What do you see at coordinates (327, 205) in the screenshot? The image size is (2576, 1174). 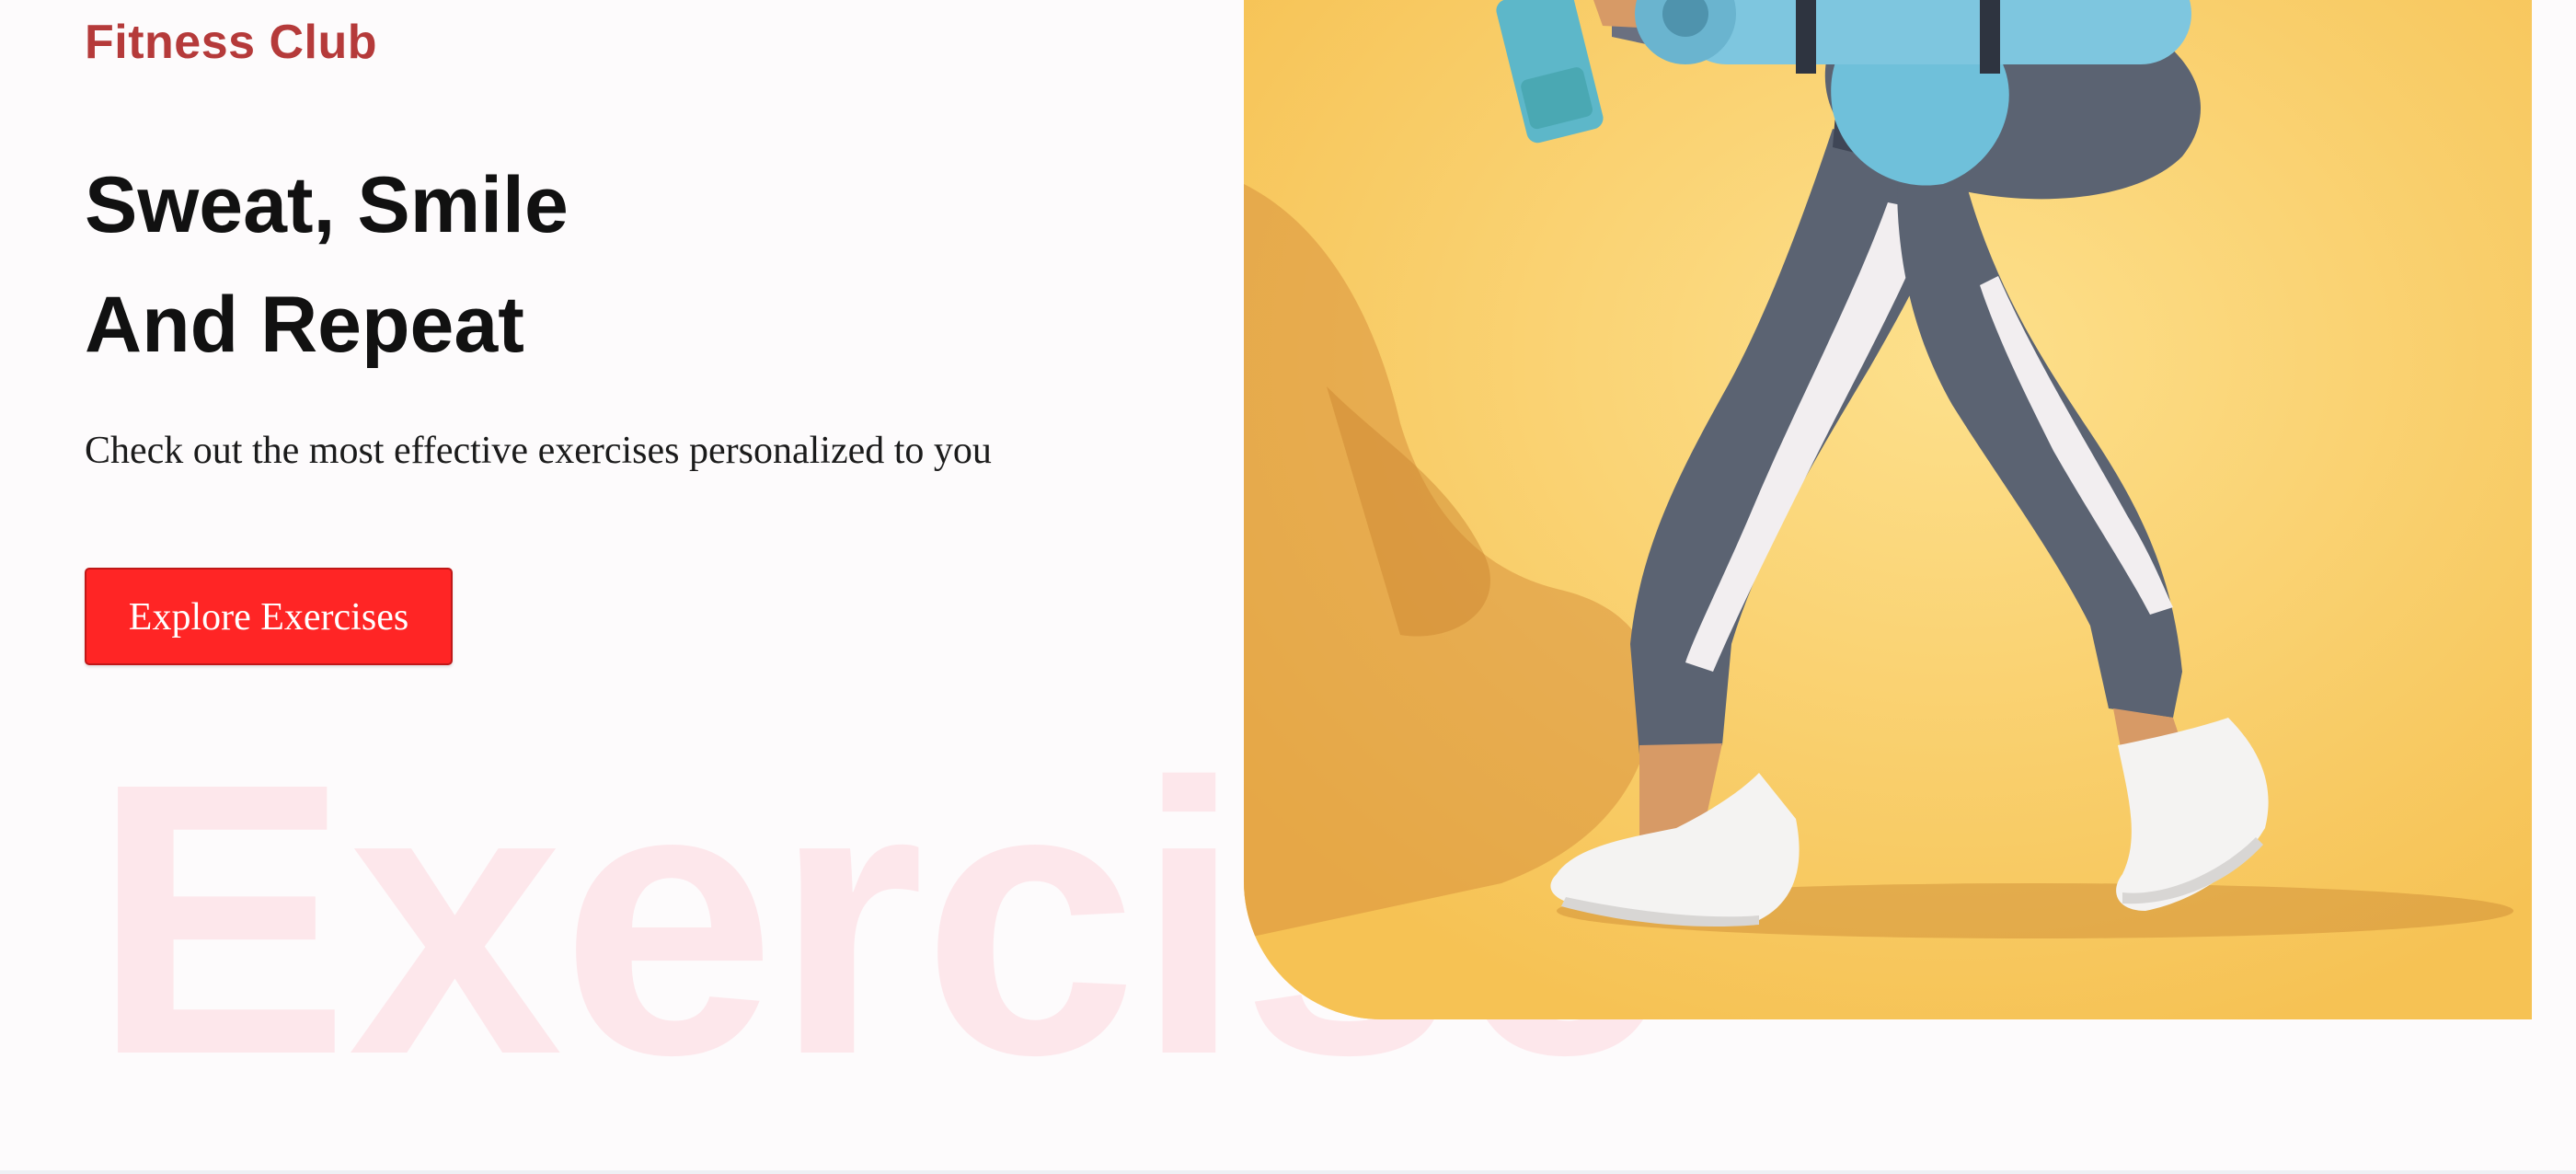 I see `headline-line-1: Sweat, Smile` at bounding box center [327, 205].